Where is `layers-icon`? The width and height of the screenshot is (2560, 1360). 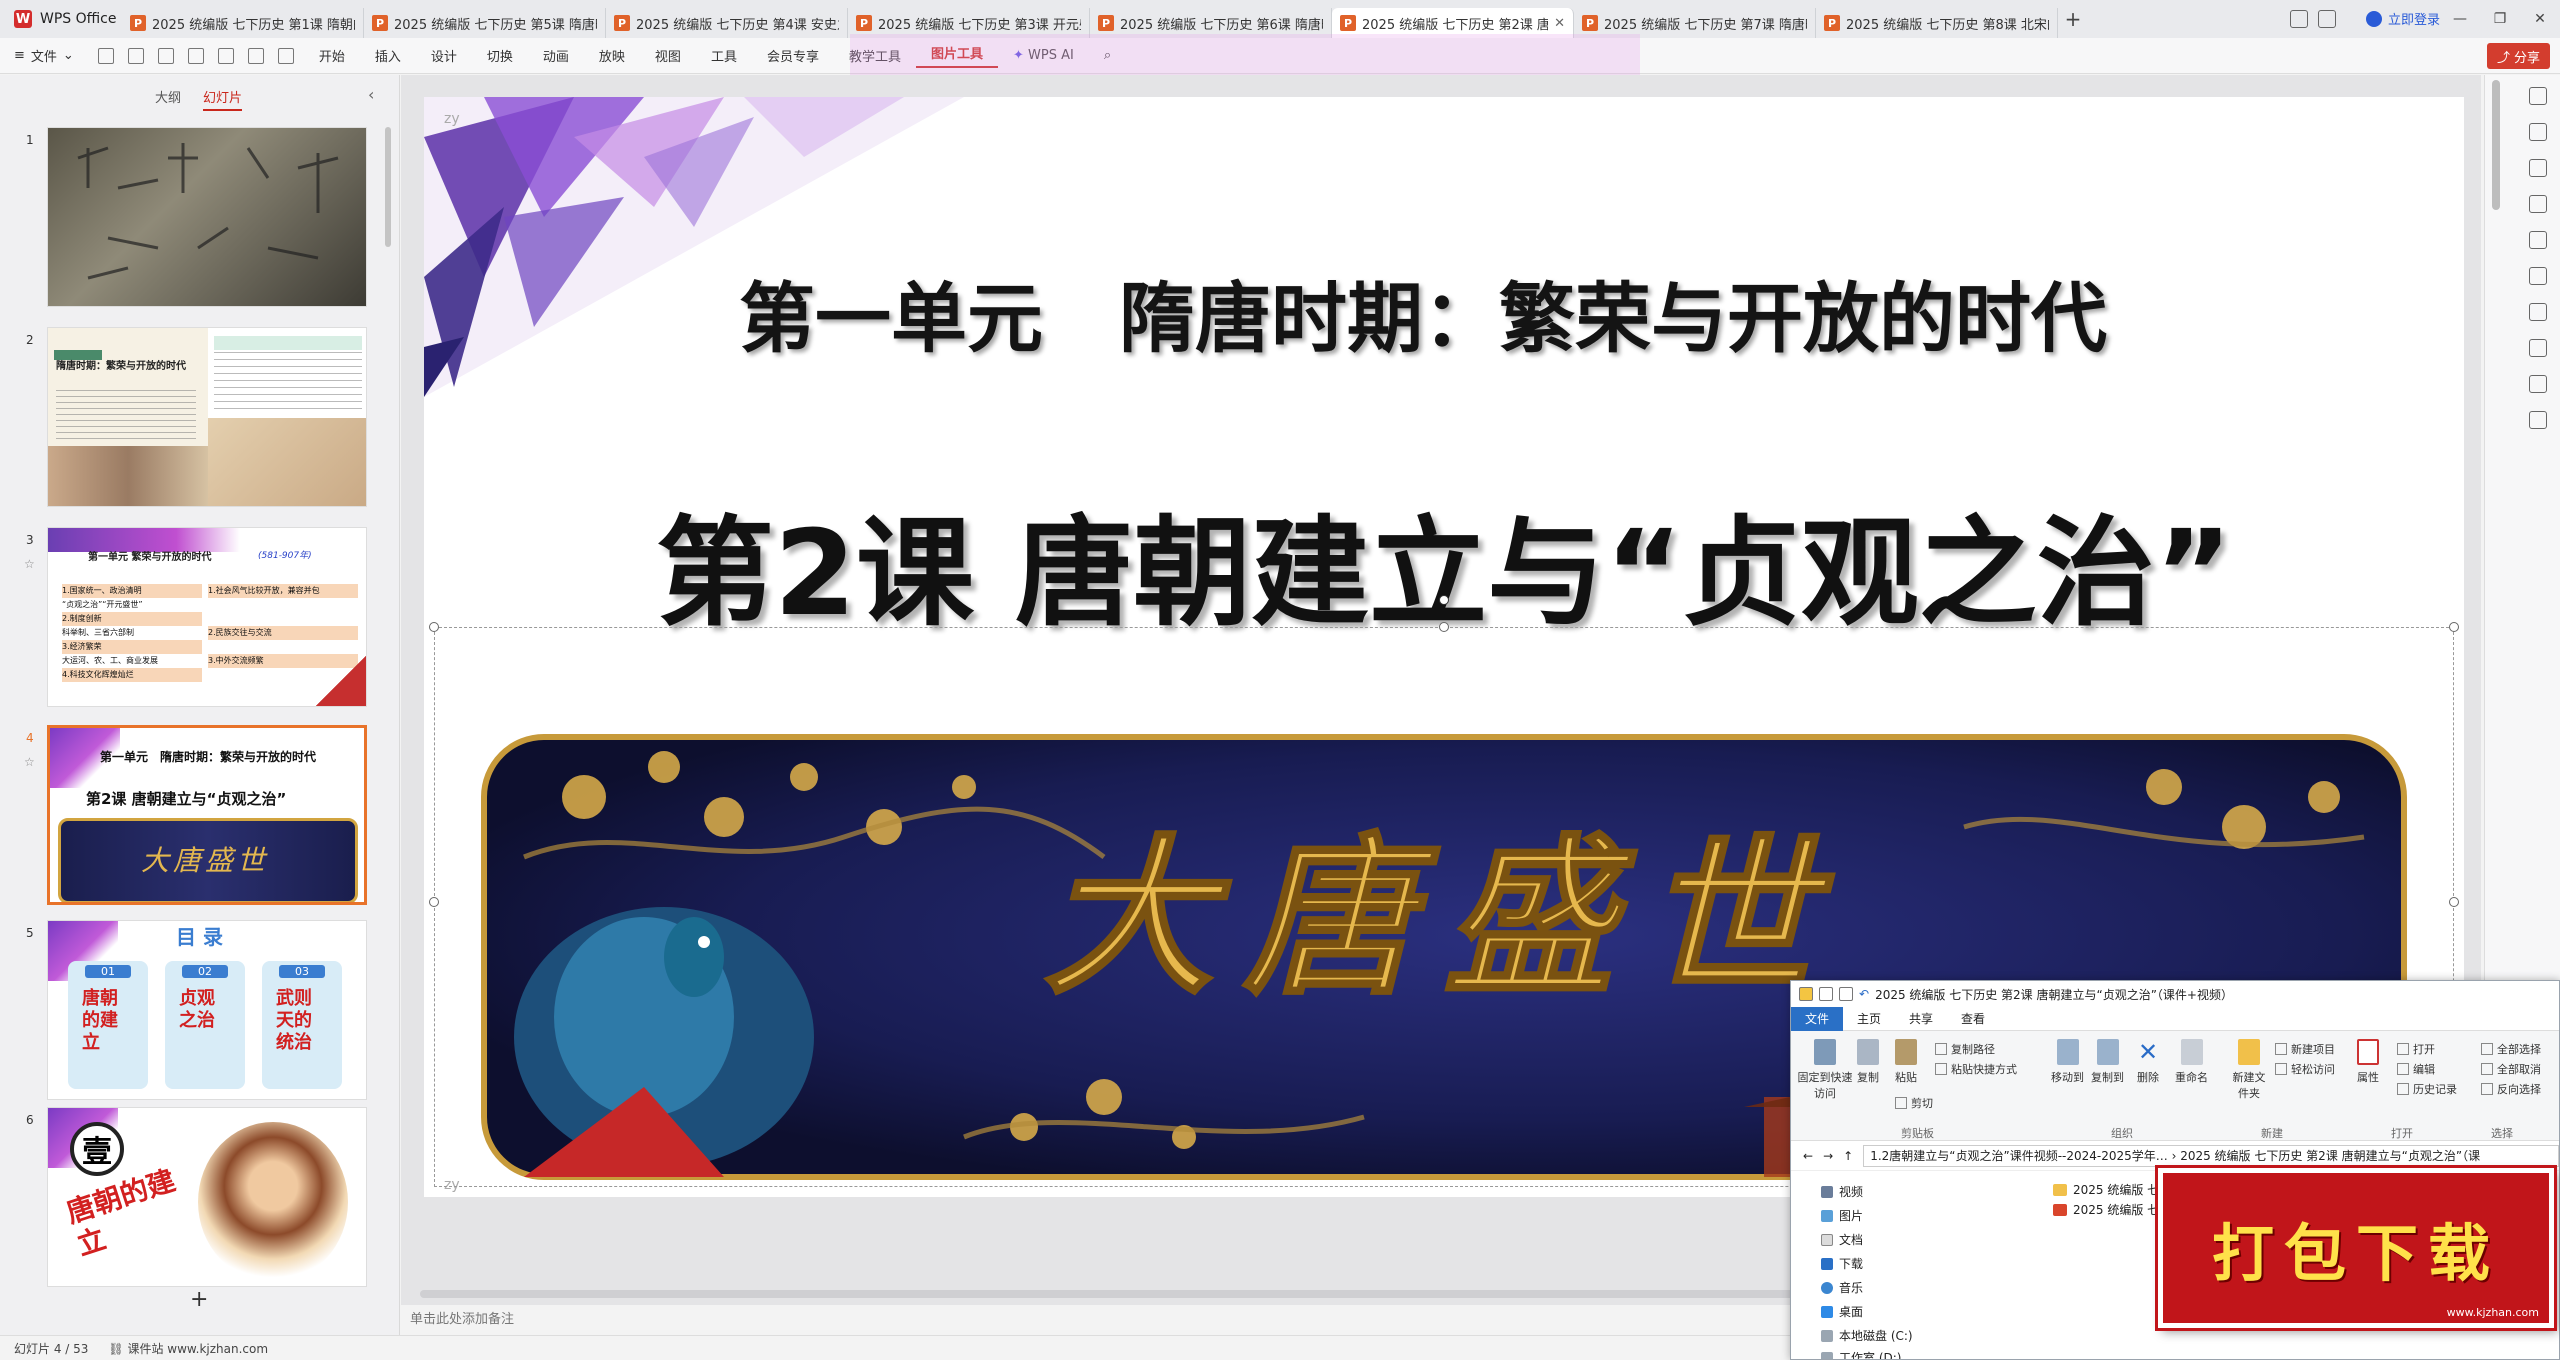 layers-icon is located at coordinates (2538, 276).